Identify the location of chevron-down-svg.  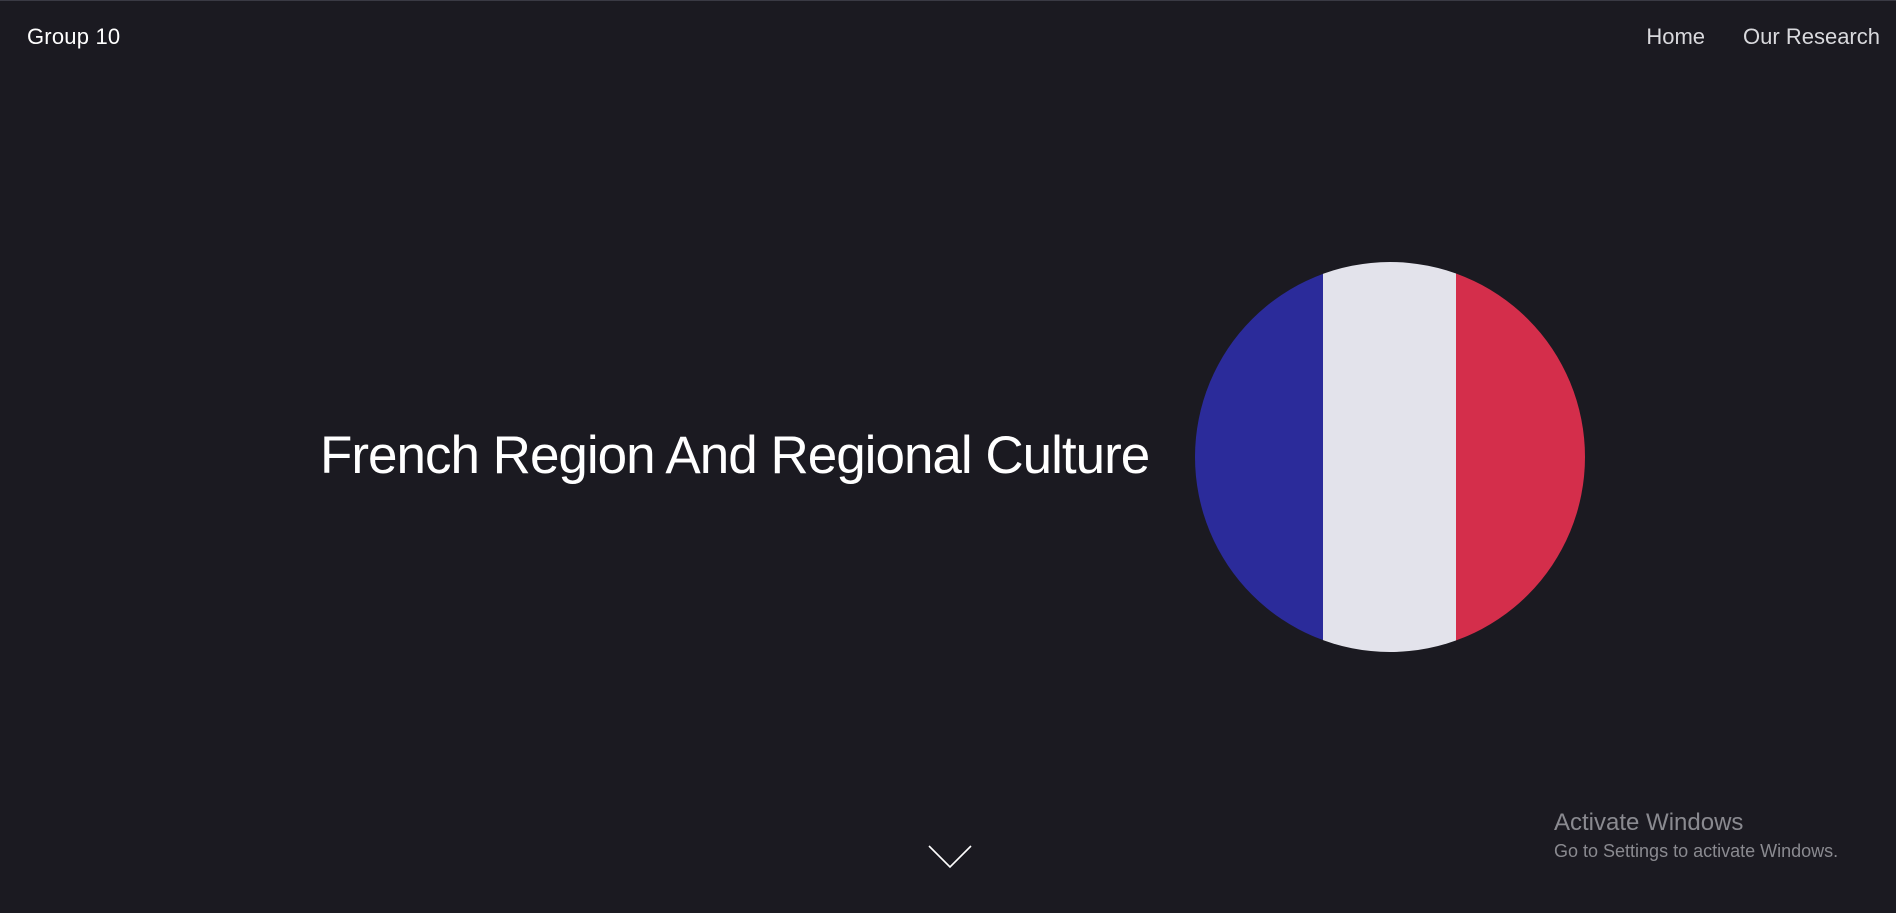
(950, 857).